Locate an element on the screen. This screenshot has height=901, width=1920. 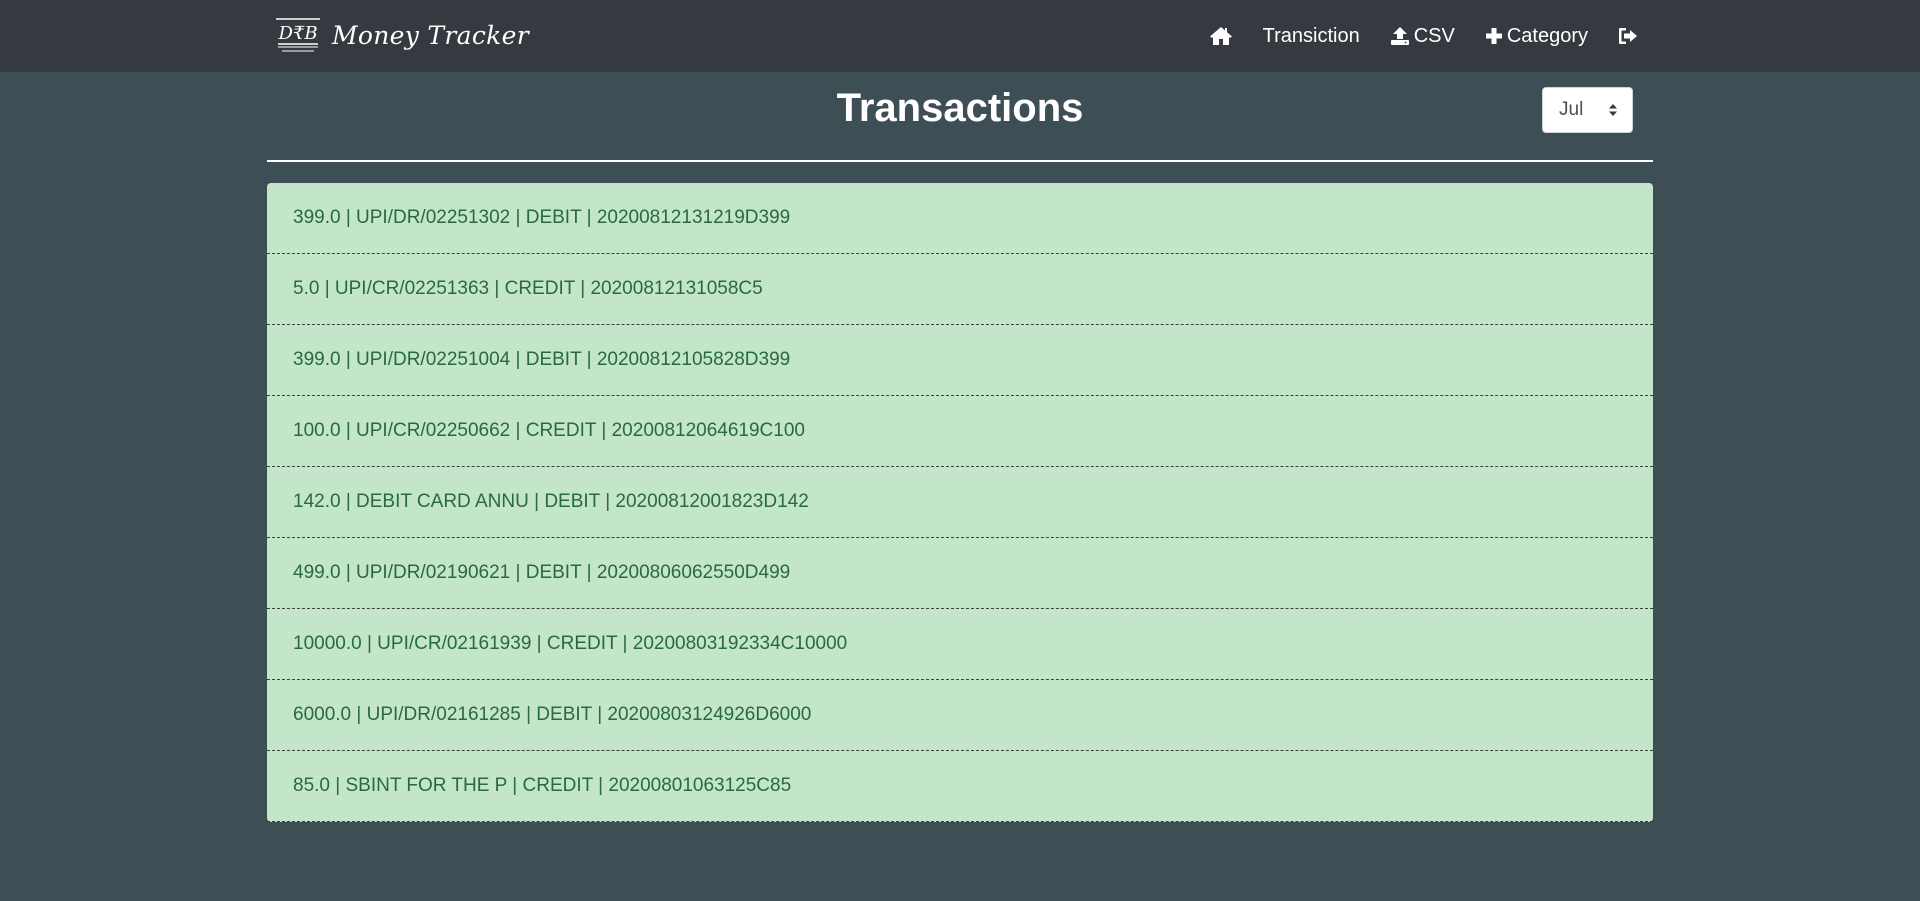
sign-out-icon is located at coordinates (1628, 36).